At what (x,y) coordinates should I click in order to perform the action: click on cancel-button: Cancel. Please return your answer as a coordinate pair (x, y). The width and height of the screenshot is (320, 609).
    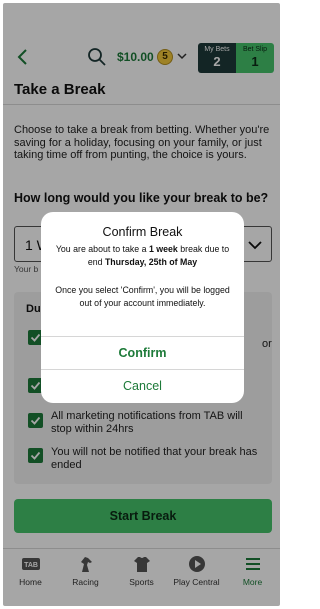
    Looking at the image, I should click on (142, 386).